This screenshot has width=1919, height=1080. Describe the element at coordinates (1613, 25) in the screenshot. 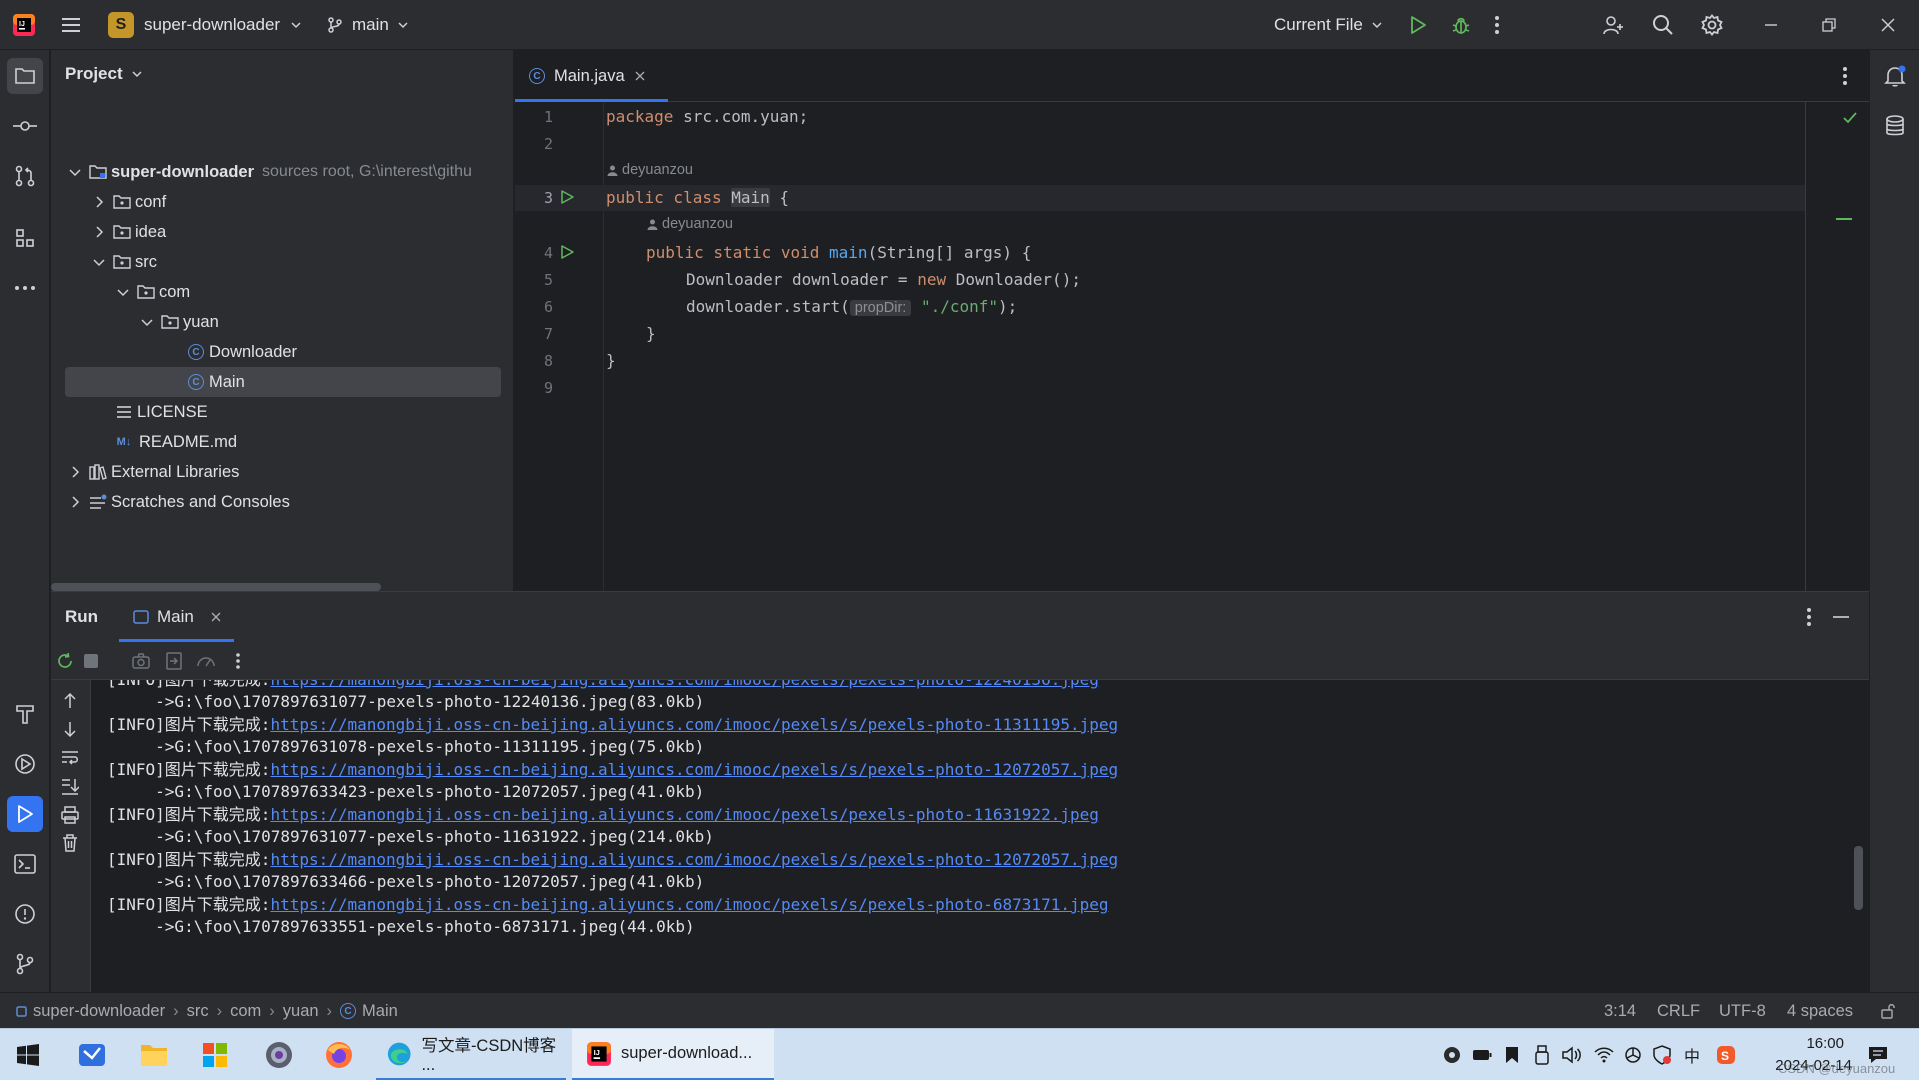

I see `code-with-me-icon` at that location.